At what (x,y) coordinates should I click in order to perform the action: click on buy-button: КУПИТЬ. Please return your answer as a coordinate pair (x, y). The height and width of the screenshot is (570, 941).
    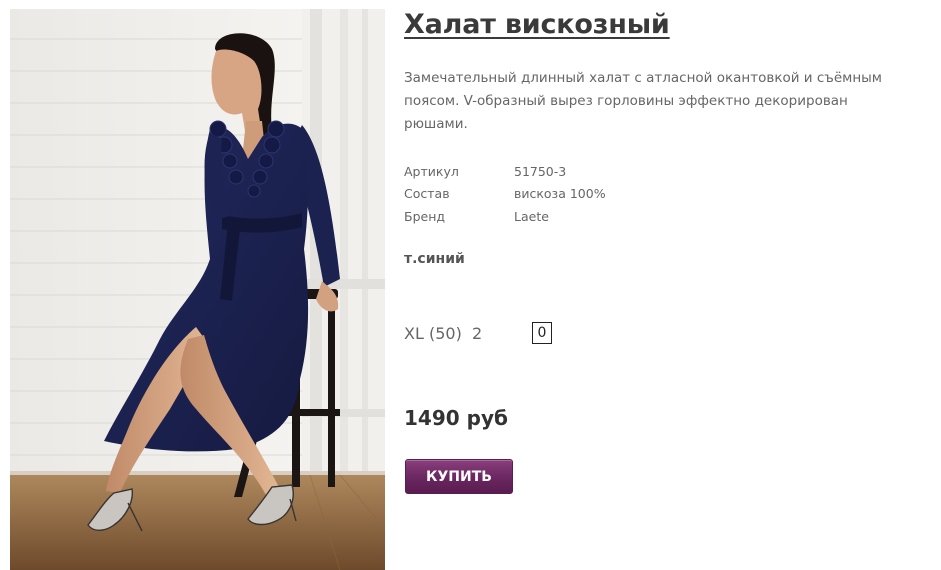
    Looking at the image, I should click on (459, 476).